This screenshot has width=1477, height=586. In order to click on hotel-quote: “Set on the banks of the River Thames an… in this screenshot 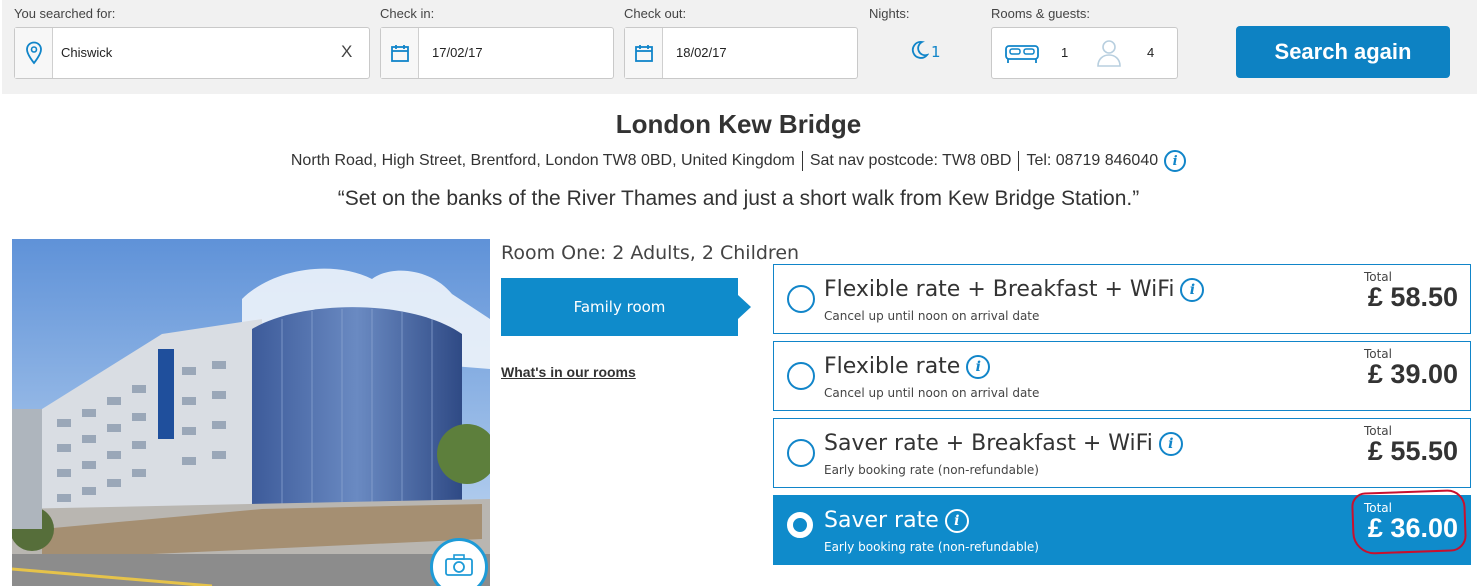, I will do `click(738, 198)`.